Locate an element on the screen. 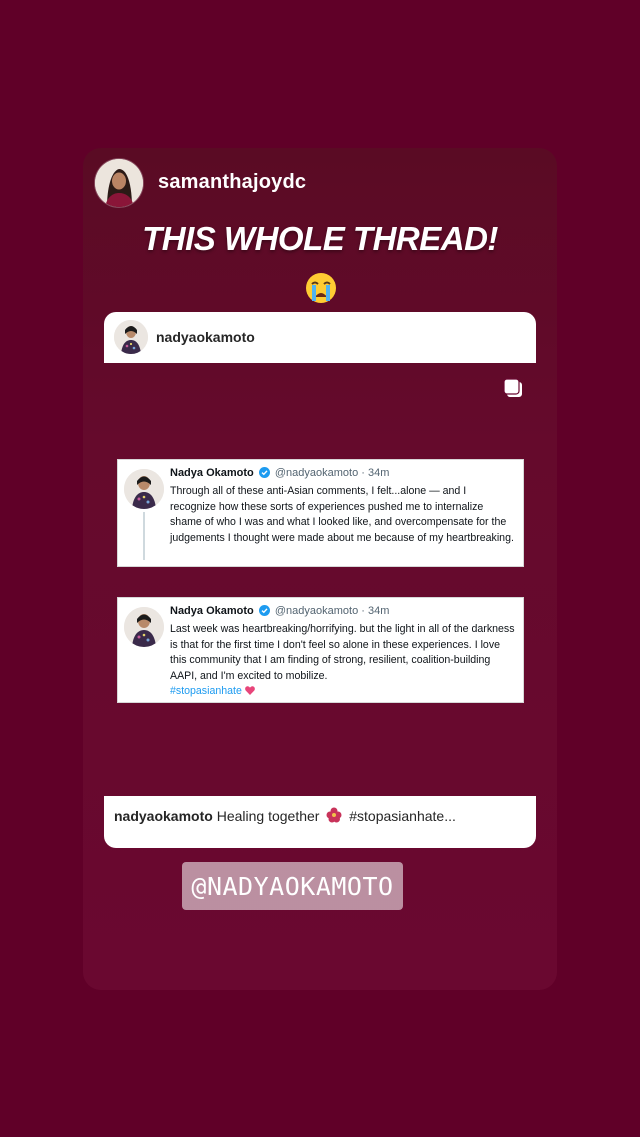 This screenshot has width=640, height=1137. author-username: samanthajoydc is located at coordinates (232, 182).